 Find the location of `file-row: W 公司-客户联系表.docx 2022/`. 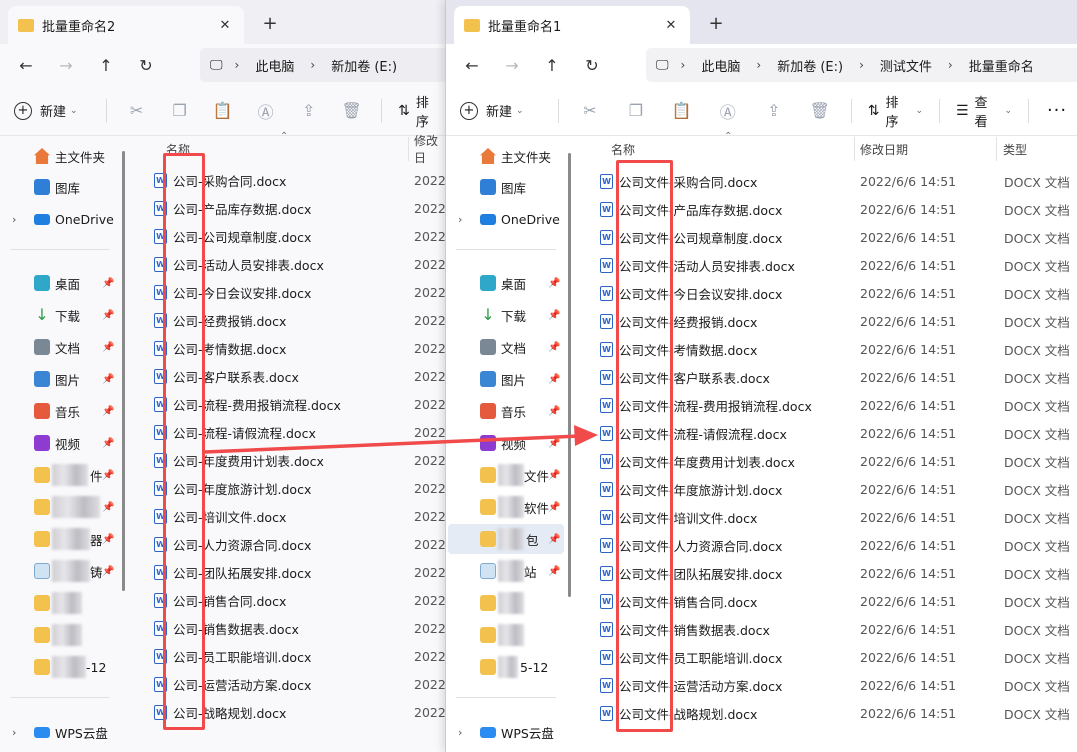

file-row: W 公司-客户联系表.docx 2022/ is located at coordinates (289, 376).